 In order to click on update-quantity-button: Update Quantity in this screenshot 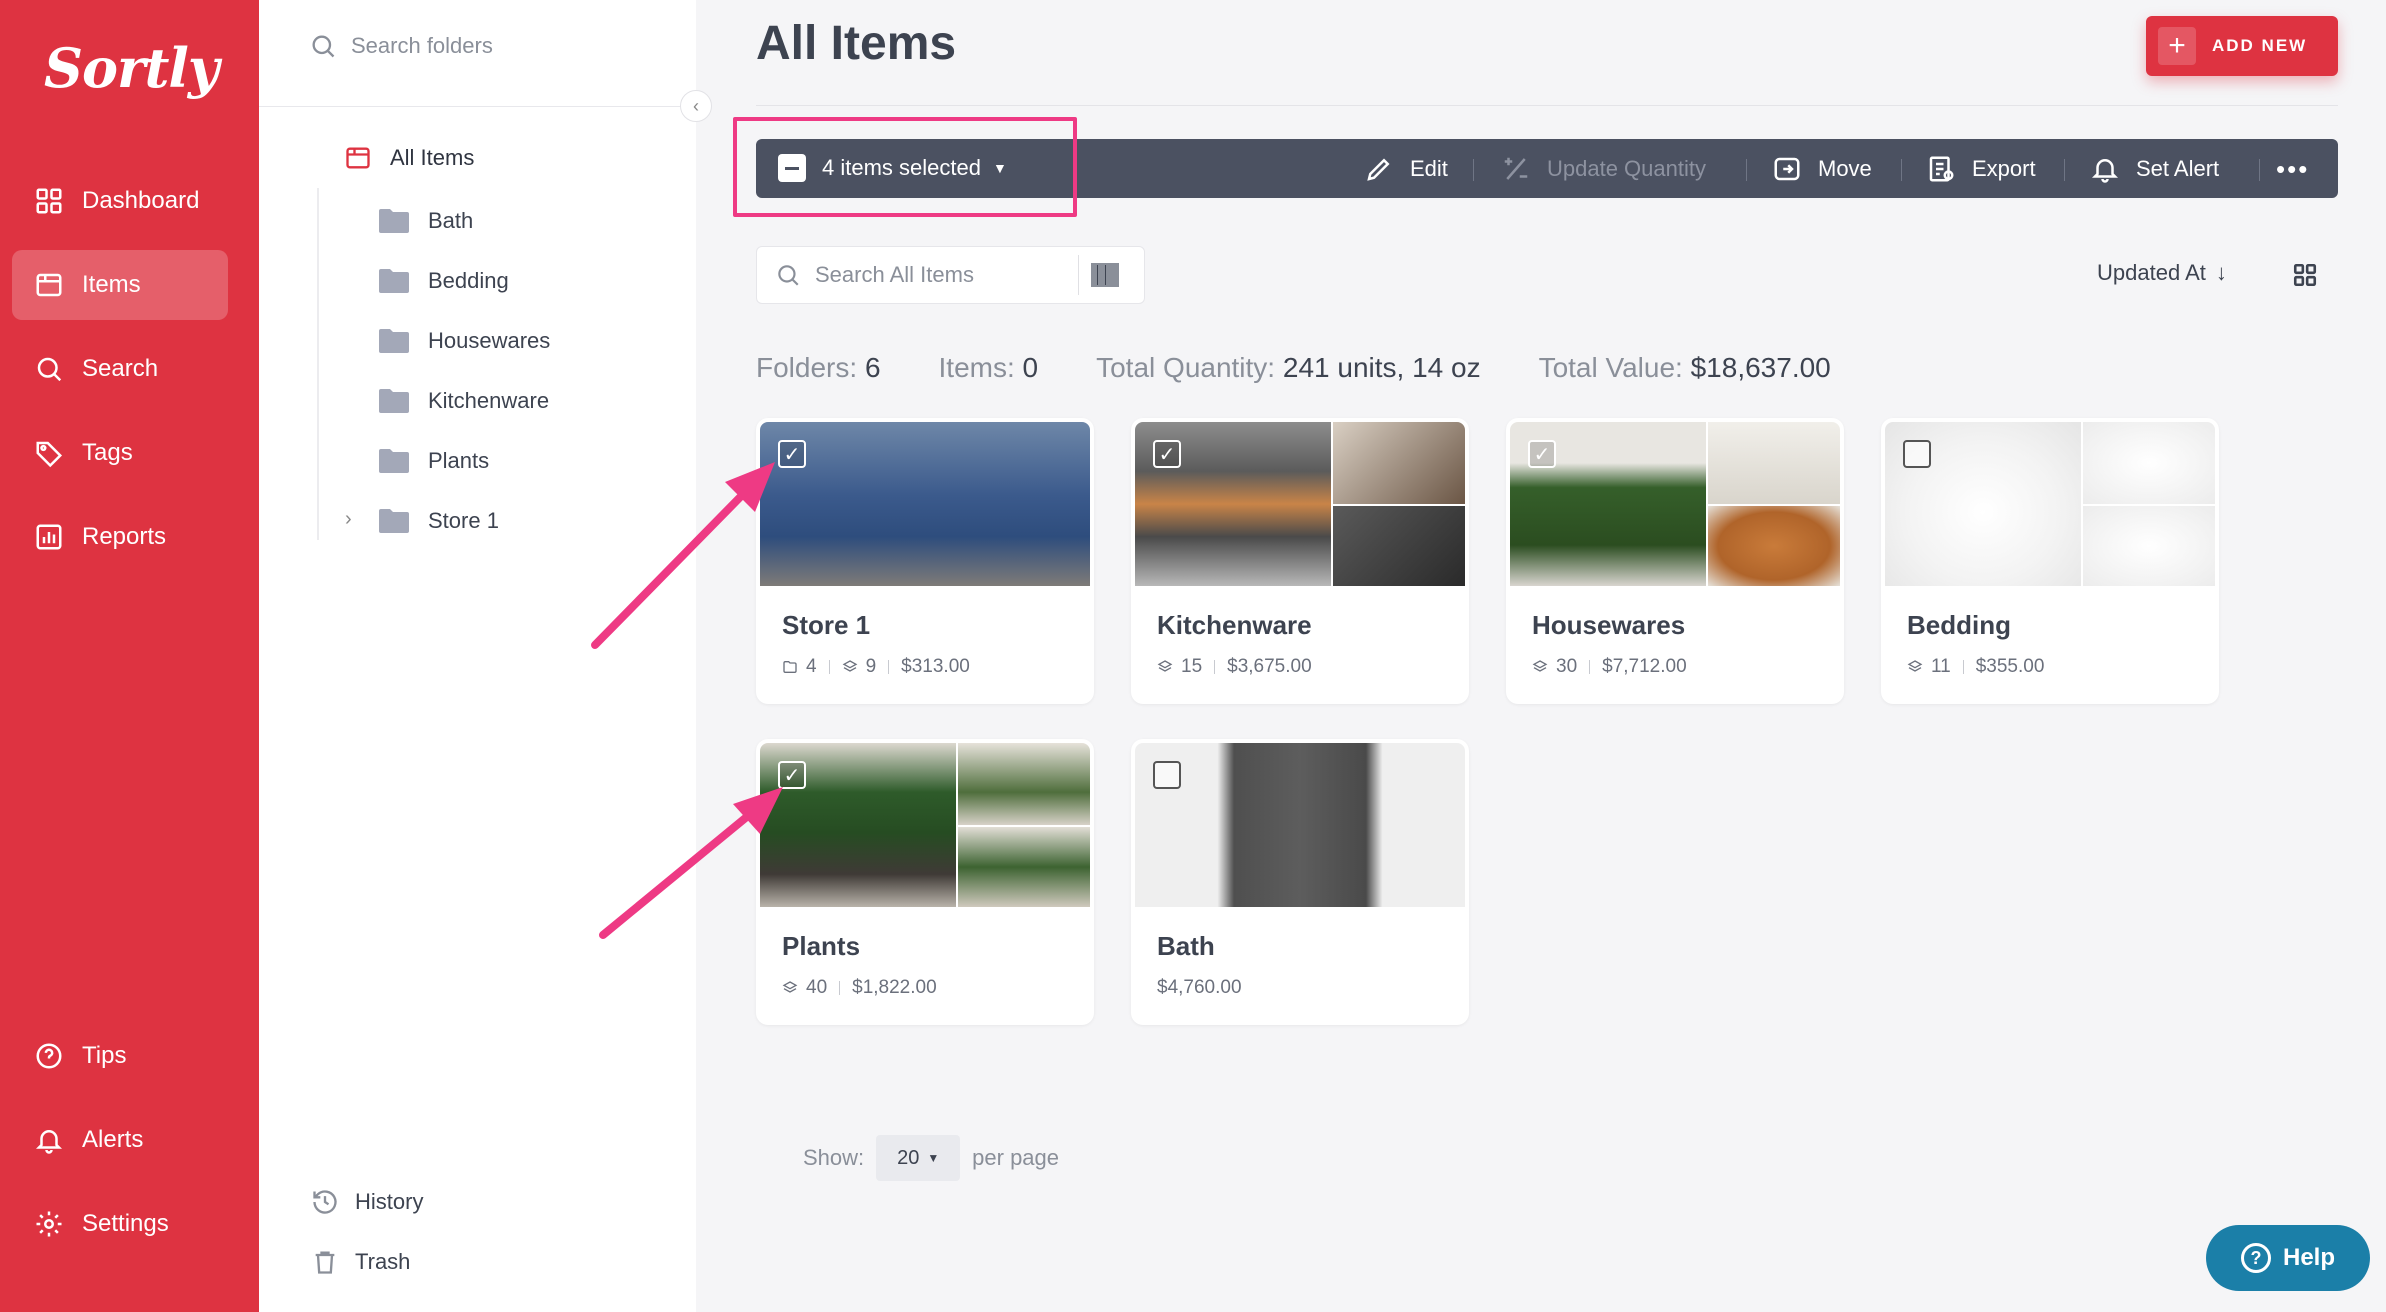, I will do `click(1603, 169)`.